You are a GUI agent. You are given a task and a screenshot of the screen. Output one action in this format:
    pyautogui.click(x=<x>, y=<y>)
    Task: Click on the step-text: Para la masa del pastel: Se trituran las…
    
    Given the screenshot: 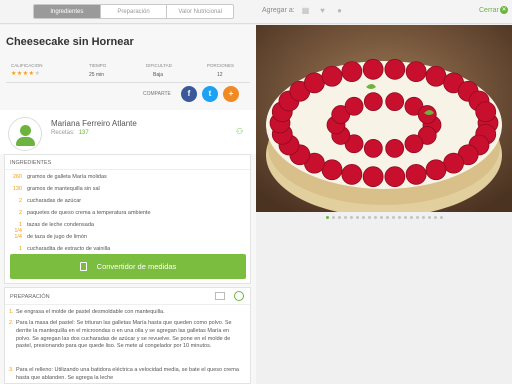 What is the action you would take?
    pyautogui.click(x=124, y=335)
    